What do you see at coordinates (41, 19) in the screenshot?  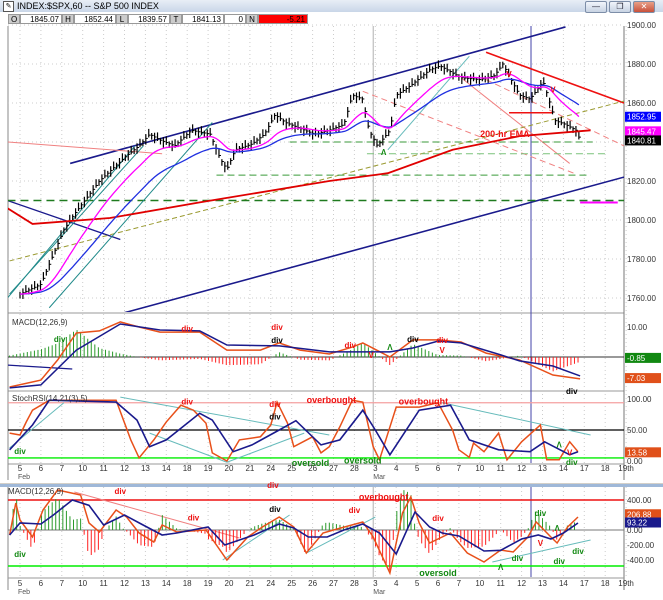 I see `open-value: 1845.07` at bounding box center [41, 19].